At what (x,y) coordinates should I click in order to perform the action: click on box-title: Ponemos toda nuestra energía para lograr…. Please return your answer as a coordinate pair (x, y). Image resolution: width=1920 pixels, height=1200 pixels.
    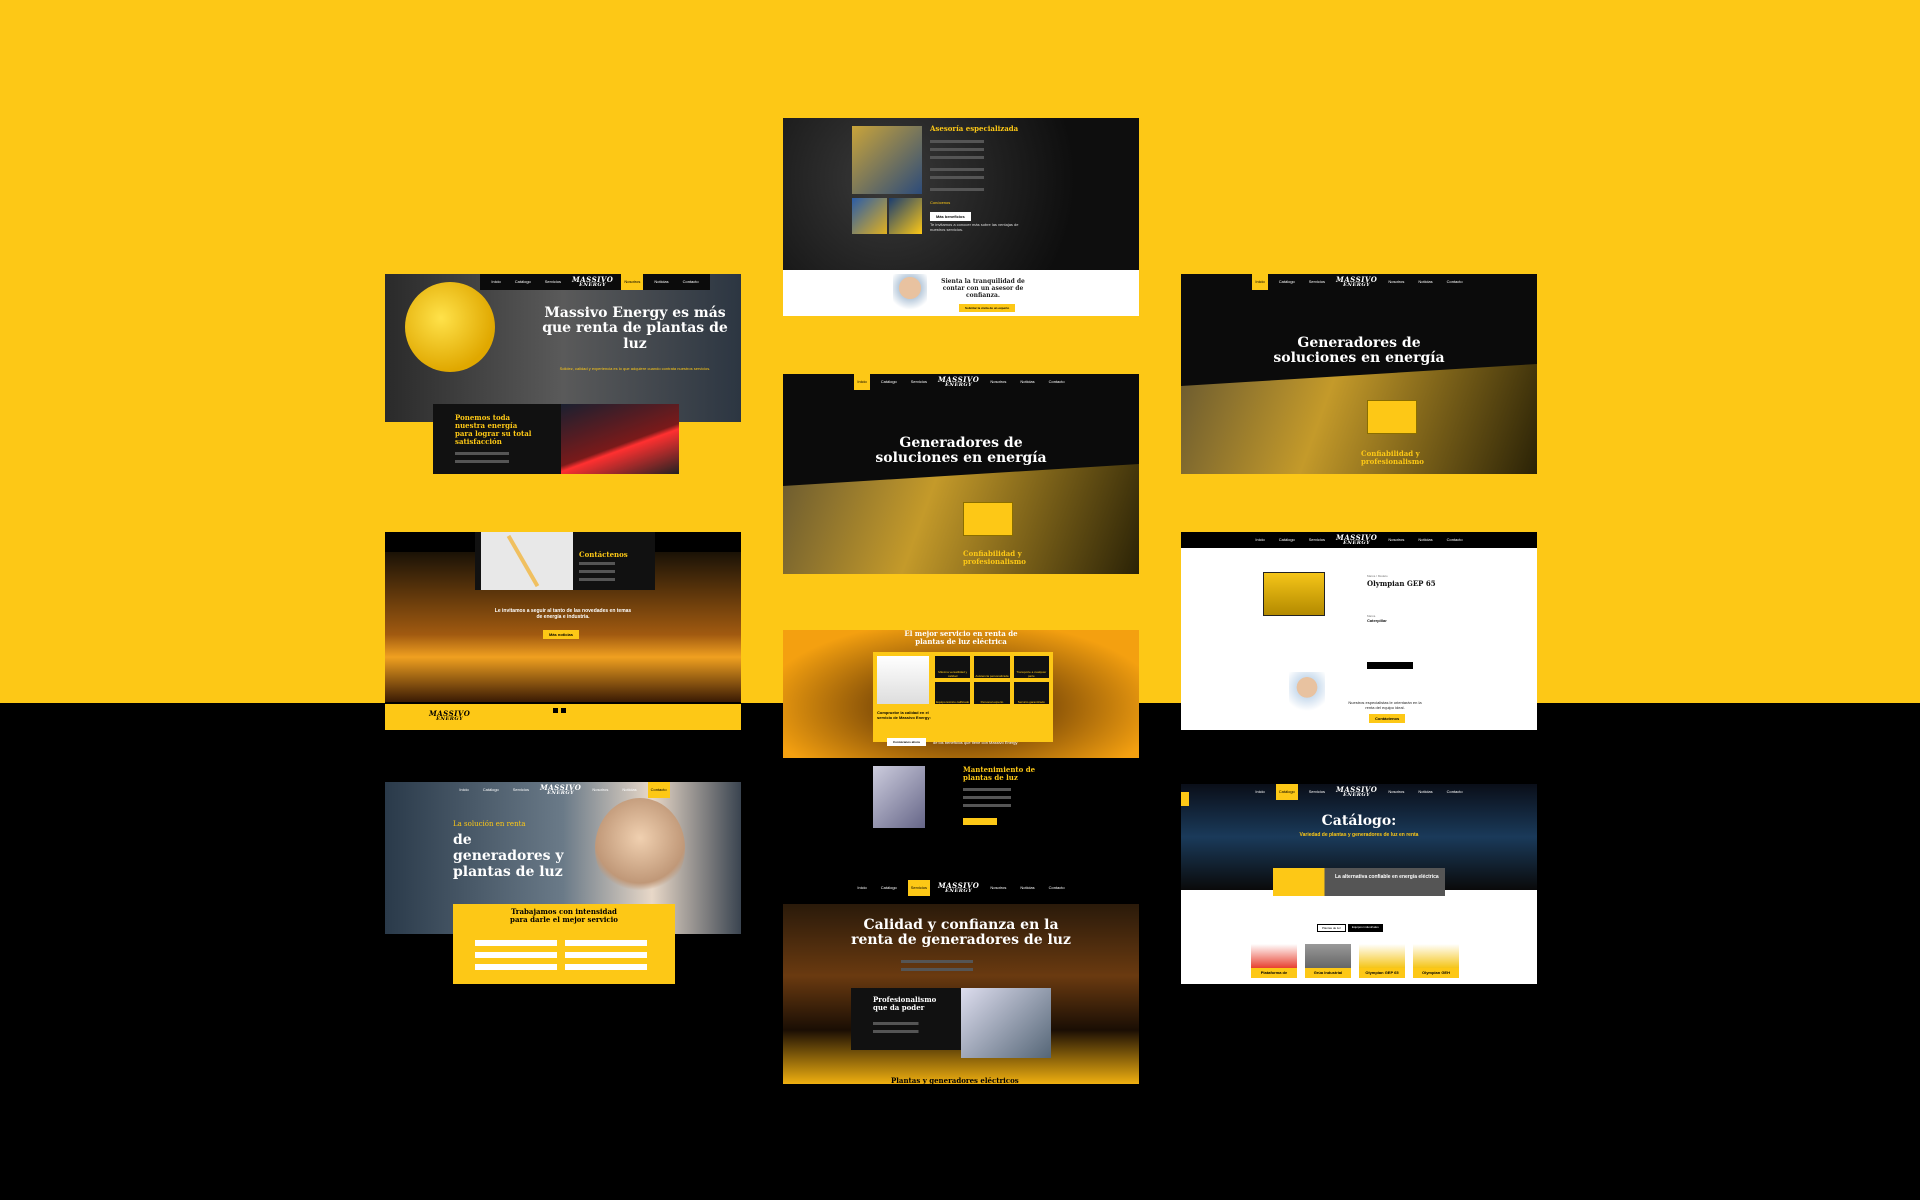
    Looking at the image, I should click on (493, 429).